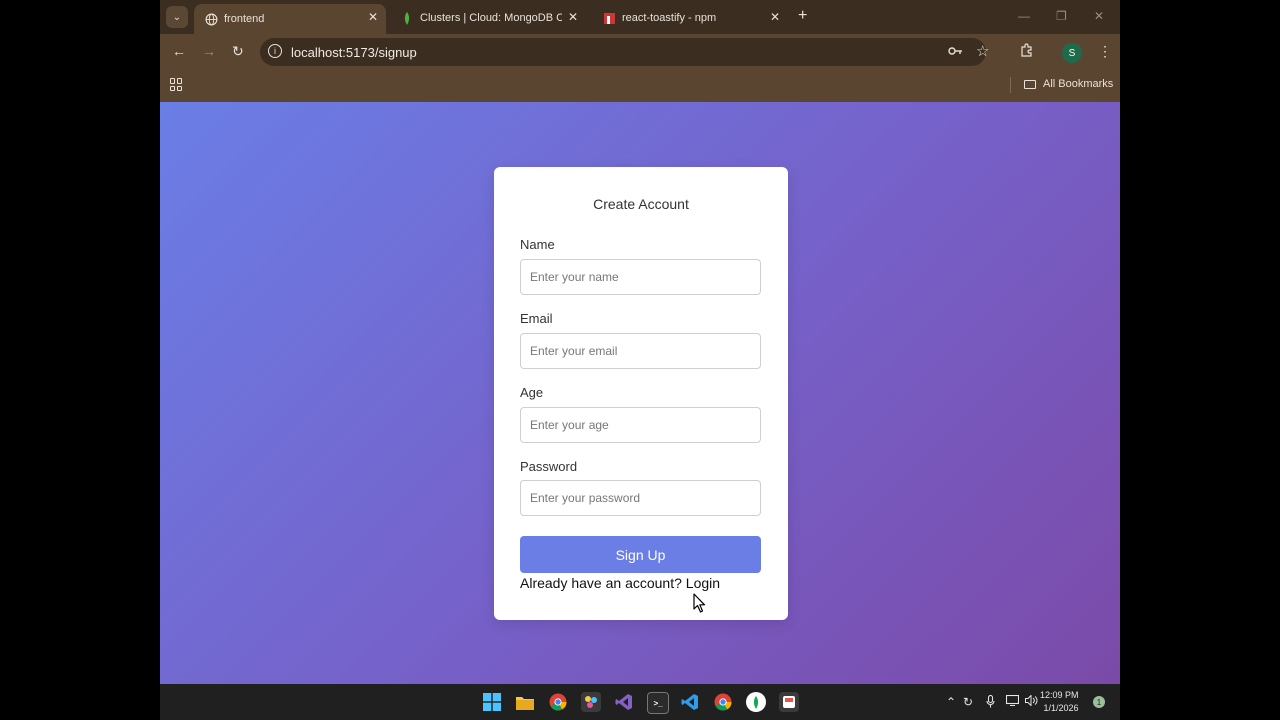  I want to click on clock-time: 12:09 PM, so click(1059, 695).